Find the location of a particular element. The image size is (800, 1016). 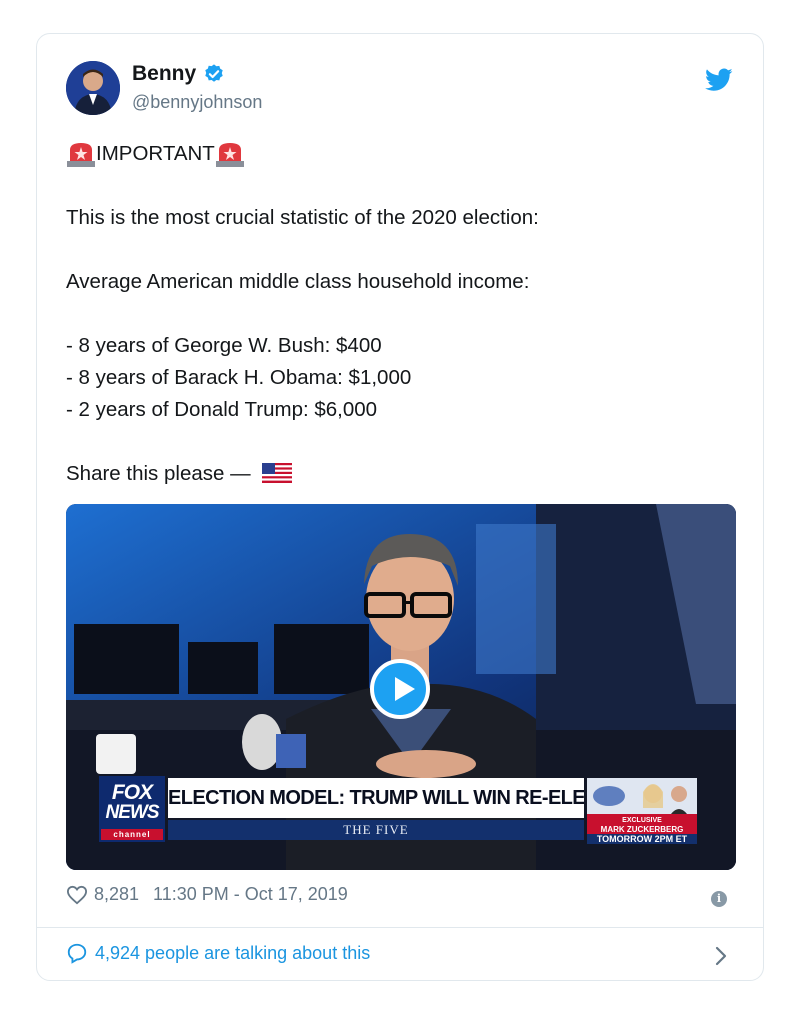

important-label: IMPORTANT is located at coordinates (155, 153).